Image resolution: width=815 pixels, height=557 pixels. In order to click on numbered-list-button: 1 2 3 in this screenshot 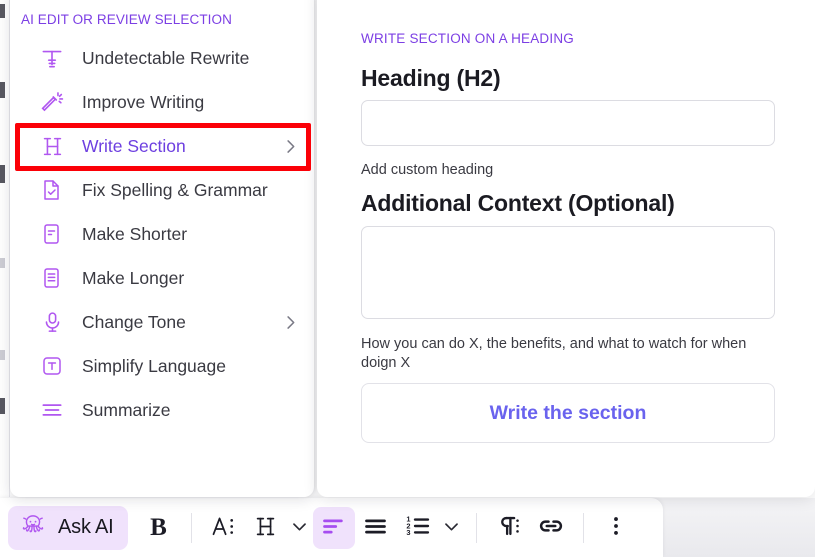, I will do `click(418, 528)`.